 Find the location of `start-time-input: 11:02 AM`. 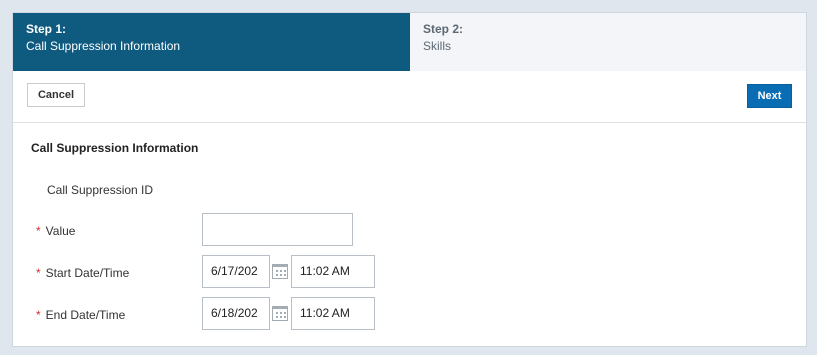

start-time-input: 11:02 AM is located at coordinates (333, 271).